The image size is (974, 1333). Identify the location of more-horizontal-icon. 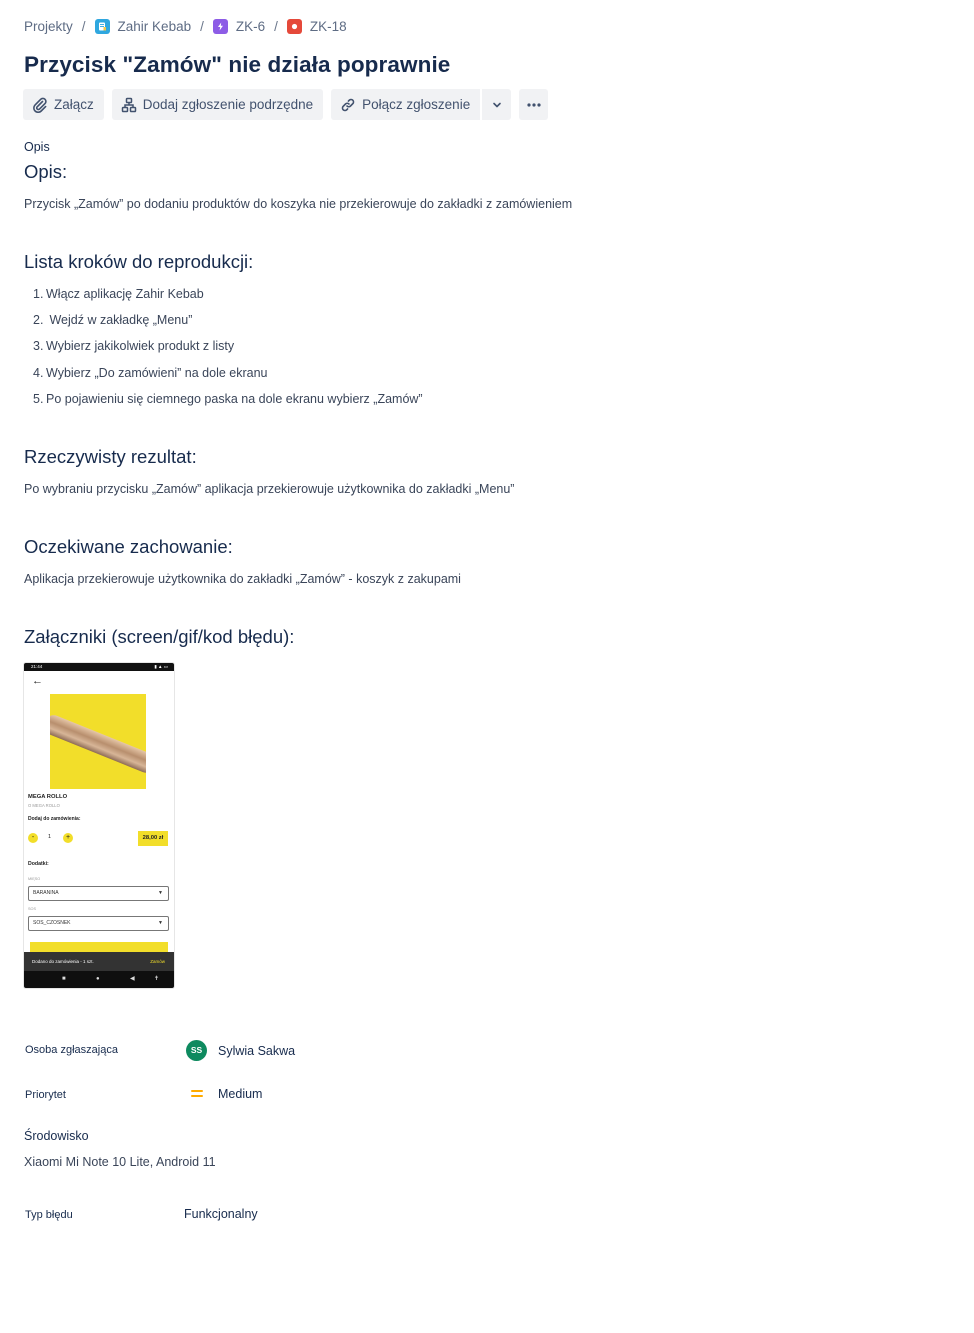
(534, 104).